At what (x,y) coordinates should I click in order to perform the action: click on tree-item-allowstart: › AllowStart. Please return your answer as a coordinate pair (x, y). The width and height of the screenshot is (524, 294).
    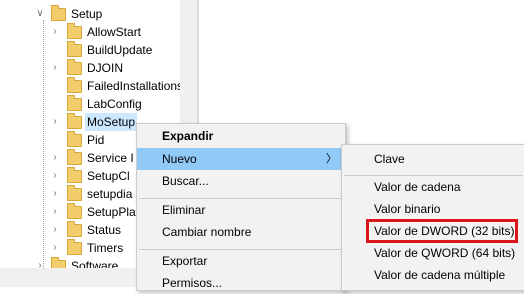
    Looking at the image, I should click on (90, 32).